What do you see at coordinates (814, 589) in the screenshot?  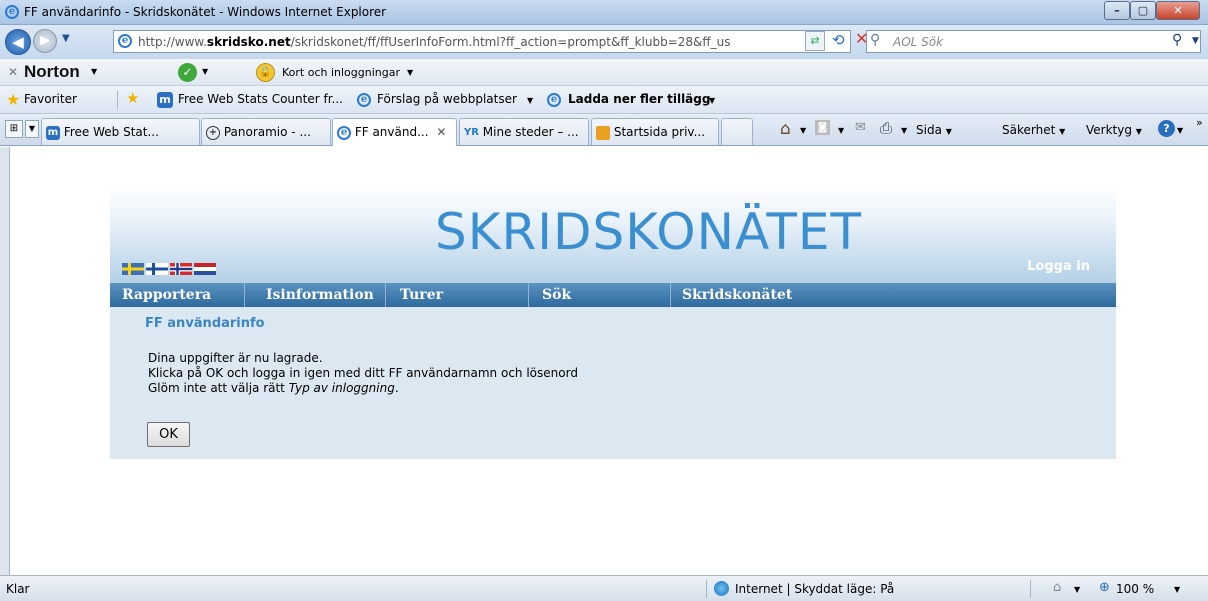 I see `security-zone: Internet | Skyddat läge: På` at bounding box center [814, 589].